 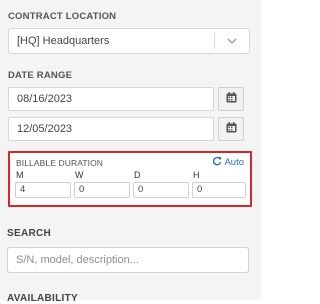 I want to click on weeks-label: W, so click(x=79, y=175).